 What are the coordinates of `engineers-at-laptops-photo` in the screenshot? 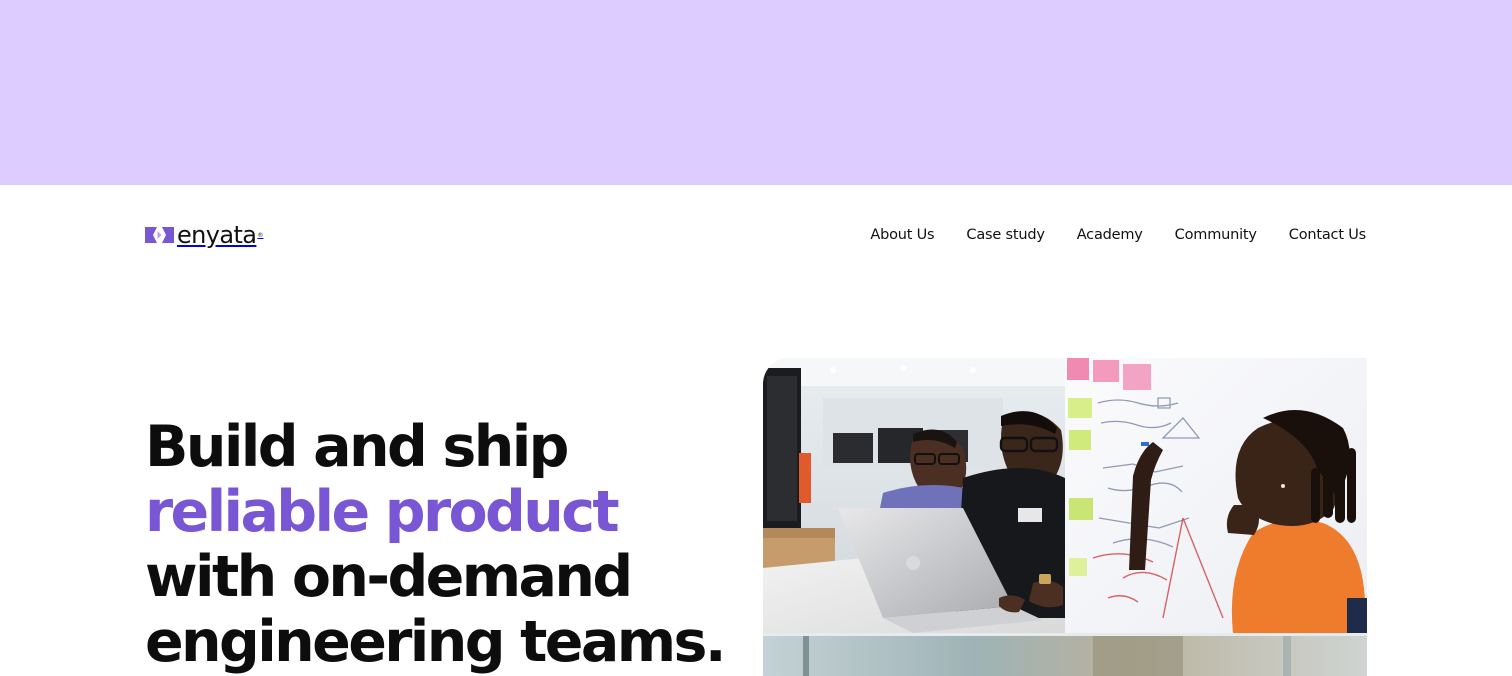 It's located at (914, 495).